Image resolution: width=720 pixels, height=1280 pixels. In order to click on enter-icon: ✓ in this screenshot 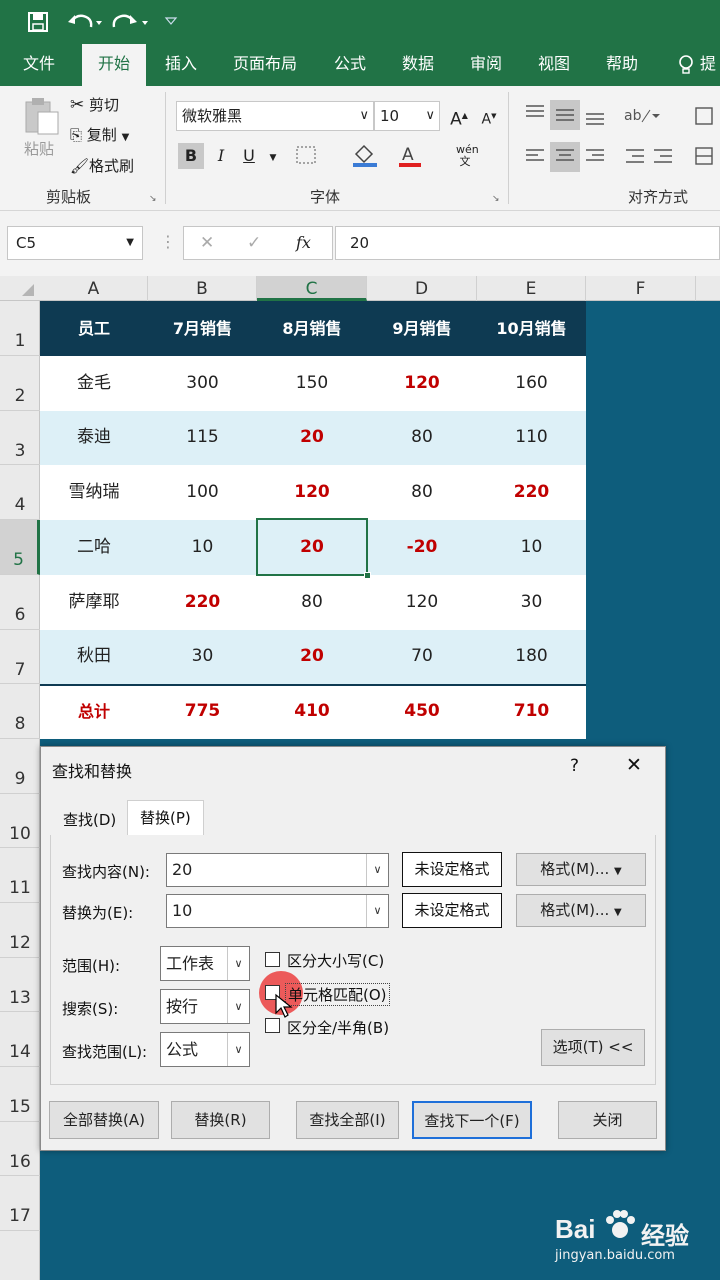, I will do `click(254, 243)`.